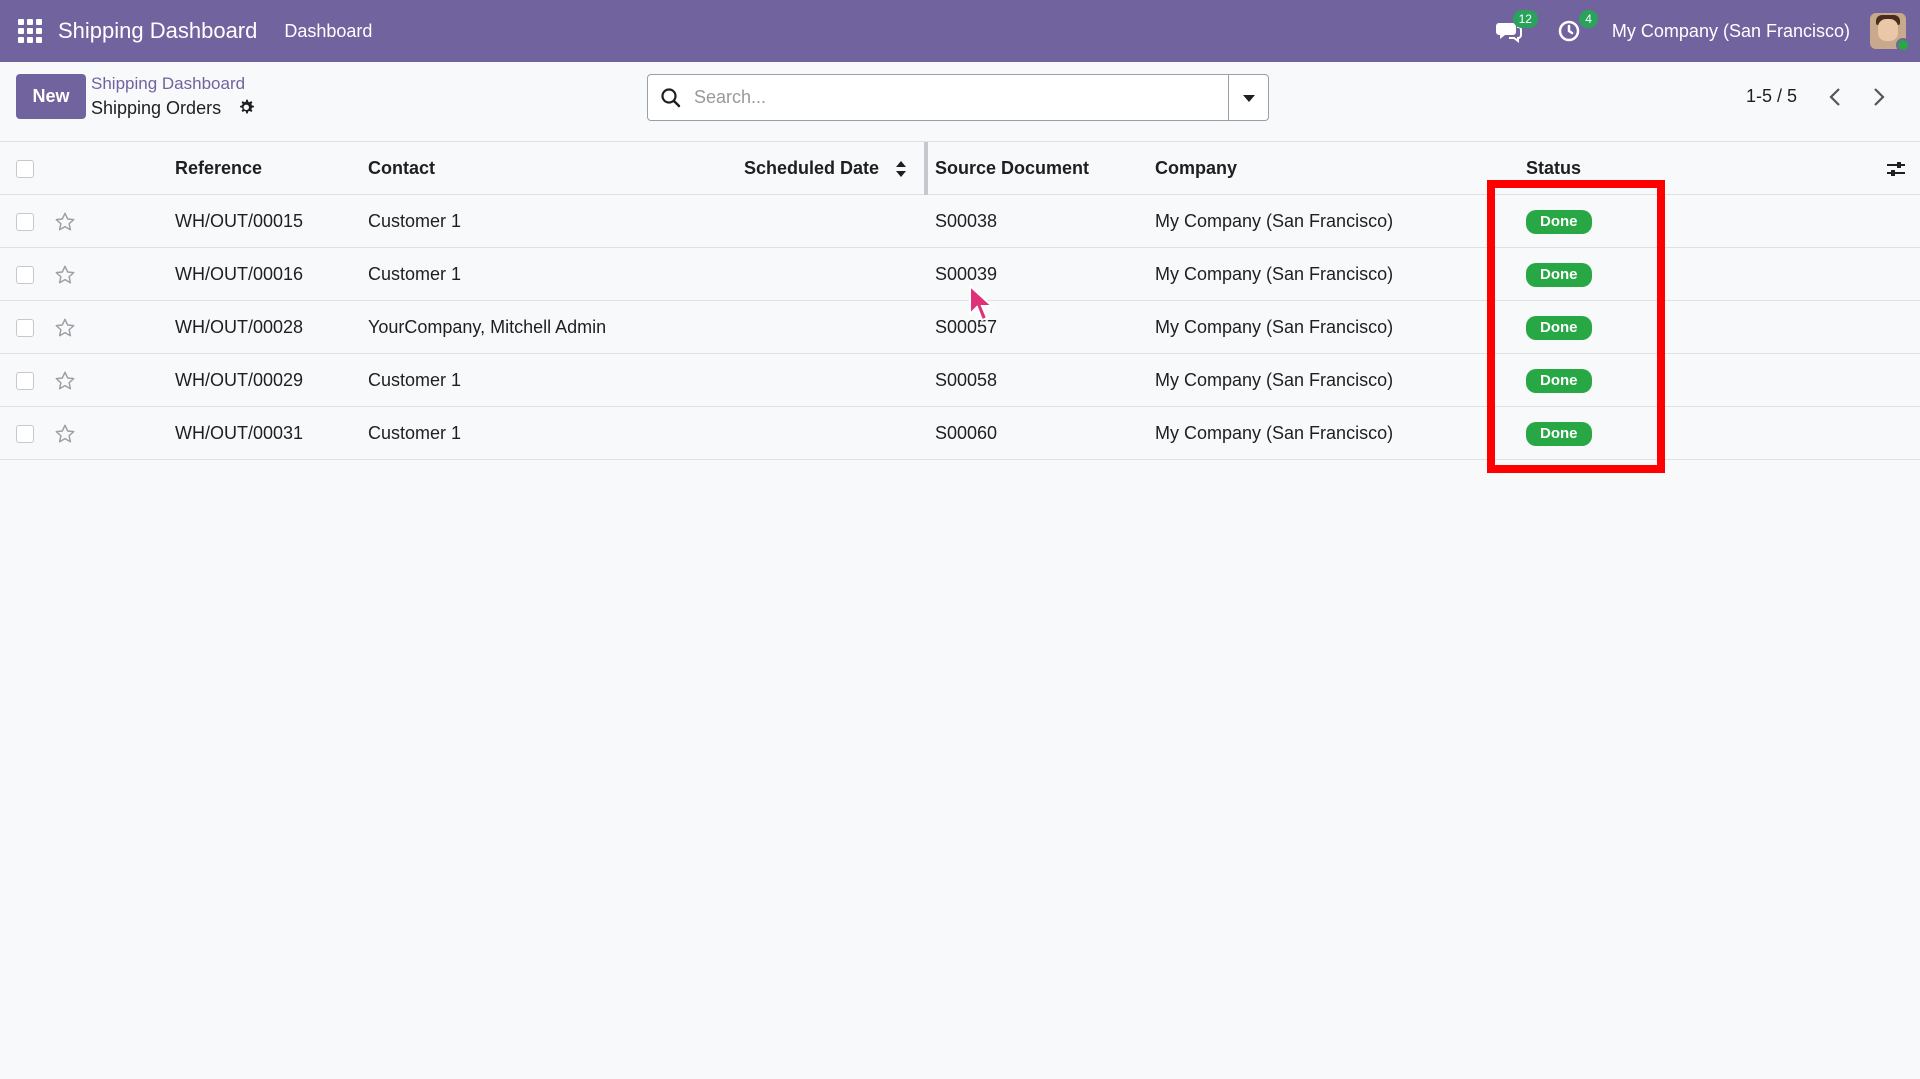 This screenshot has width=1920, height=1079. I want to click on cell-reference: WH/OUT/00015, so click(239, 221).